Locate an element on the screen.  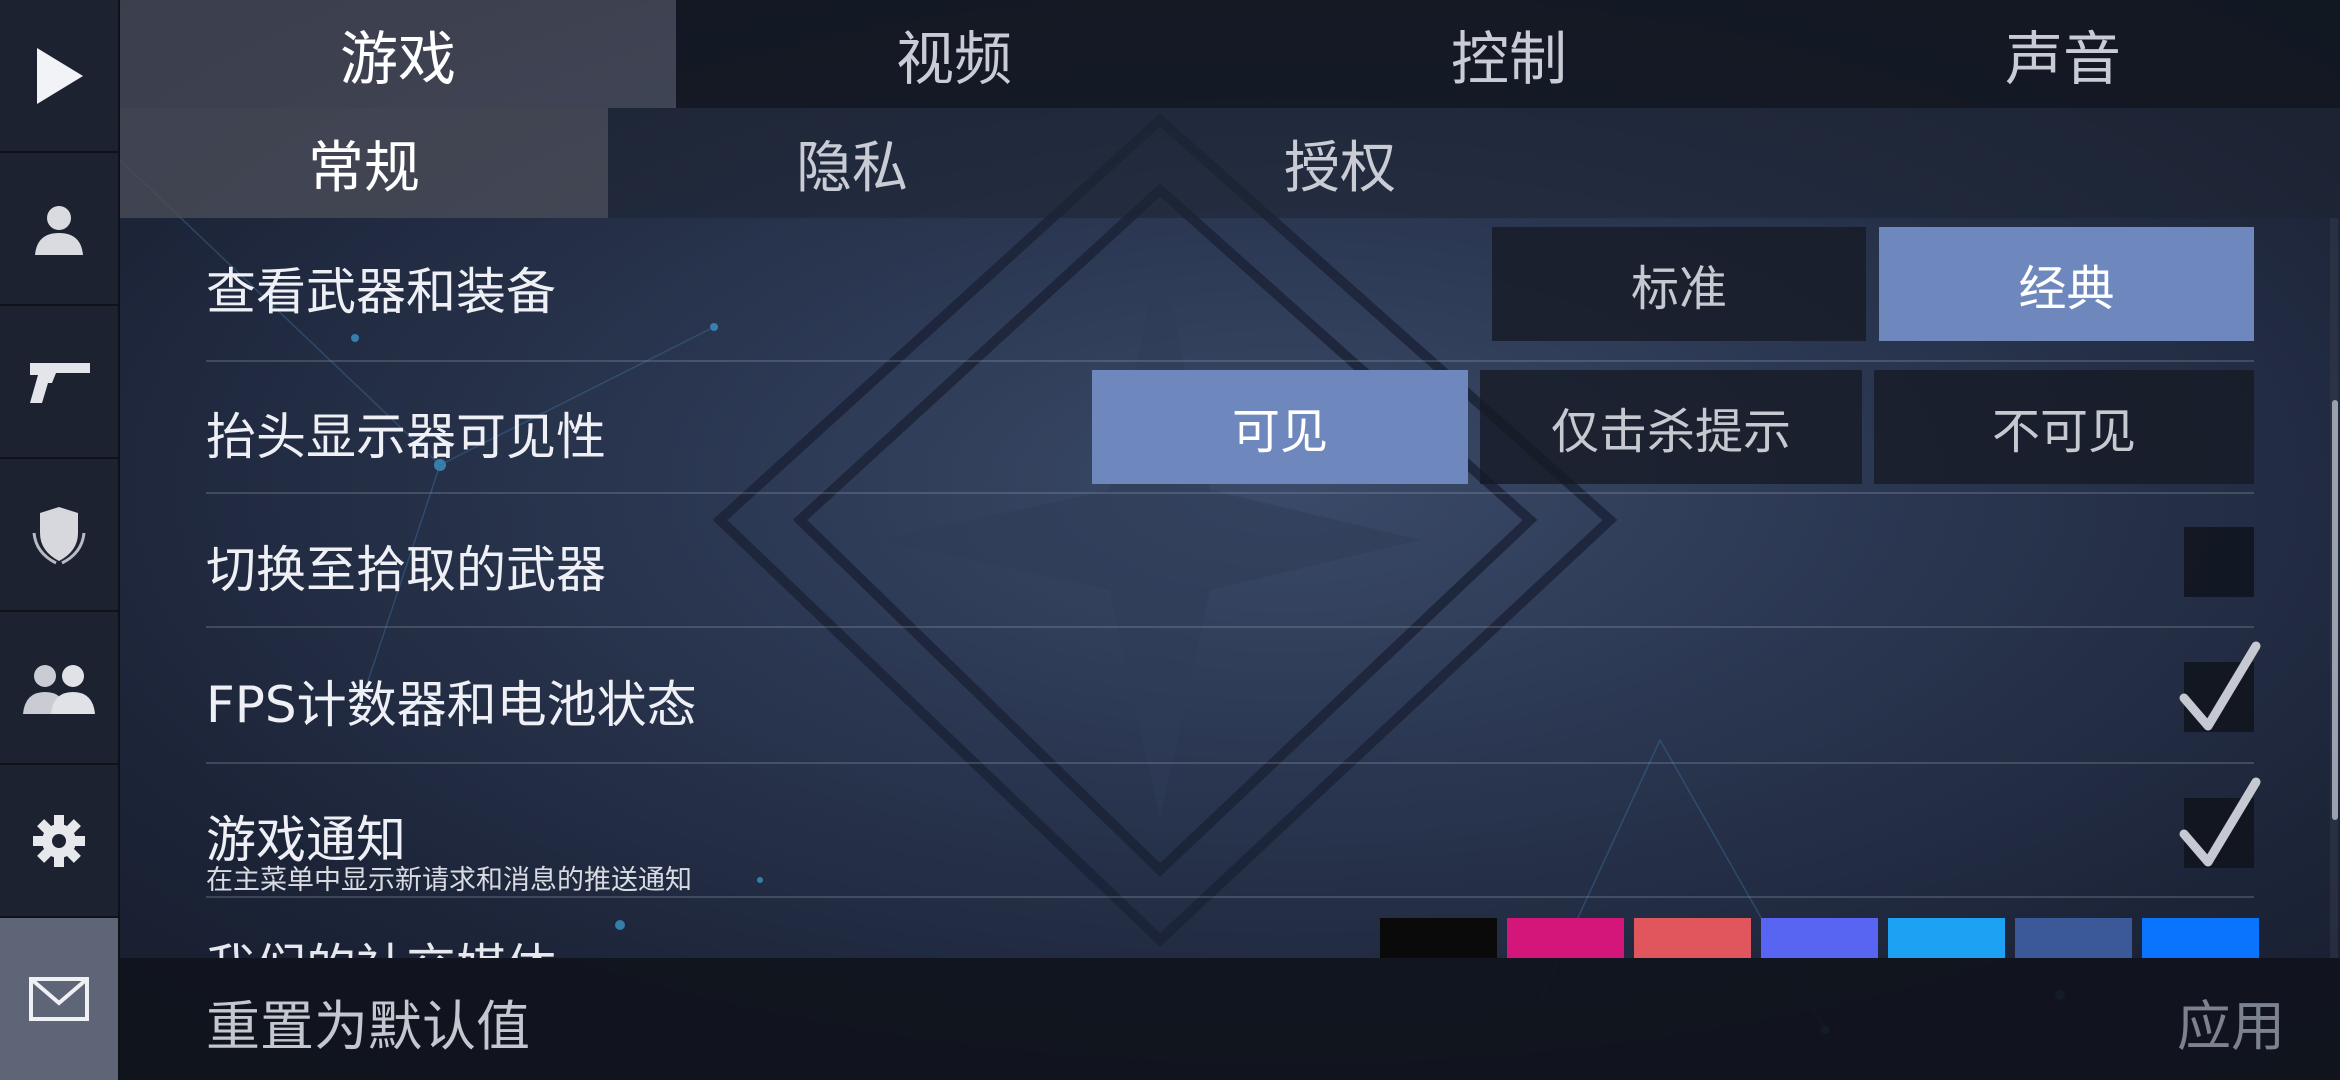
play-icon is located at coordinates (60, 75).